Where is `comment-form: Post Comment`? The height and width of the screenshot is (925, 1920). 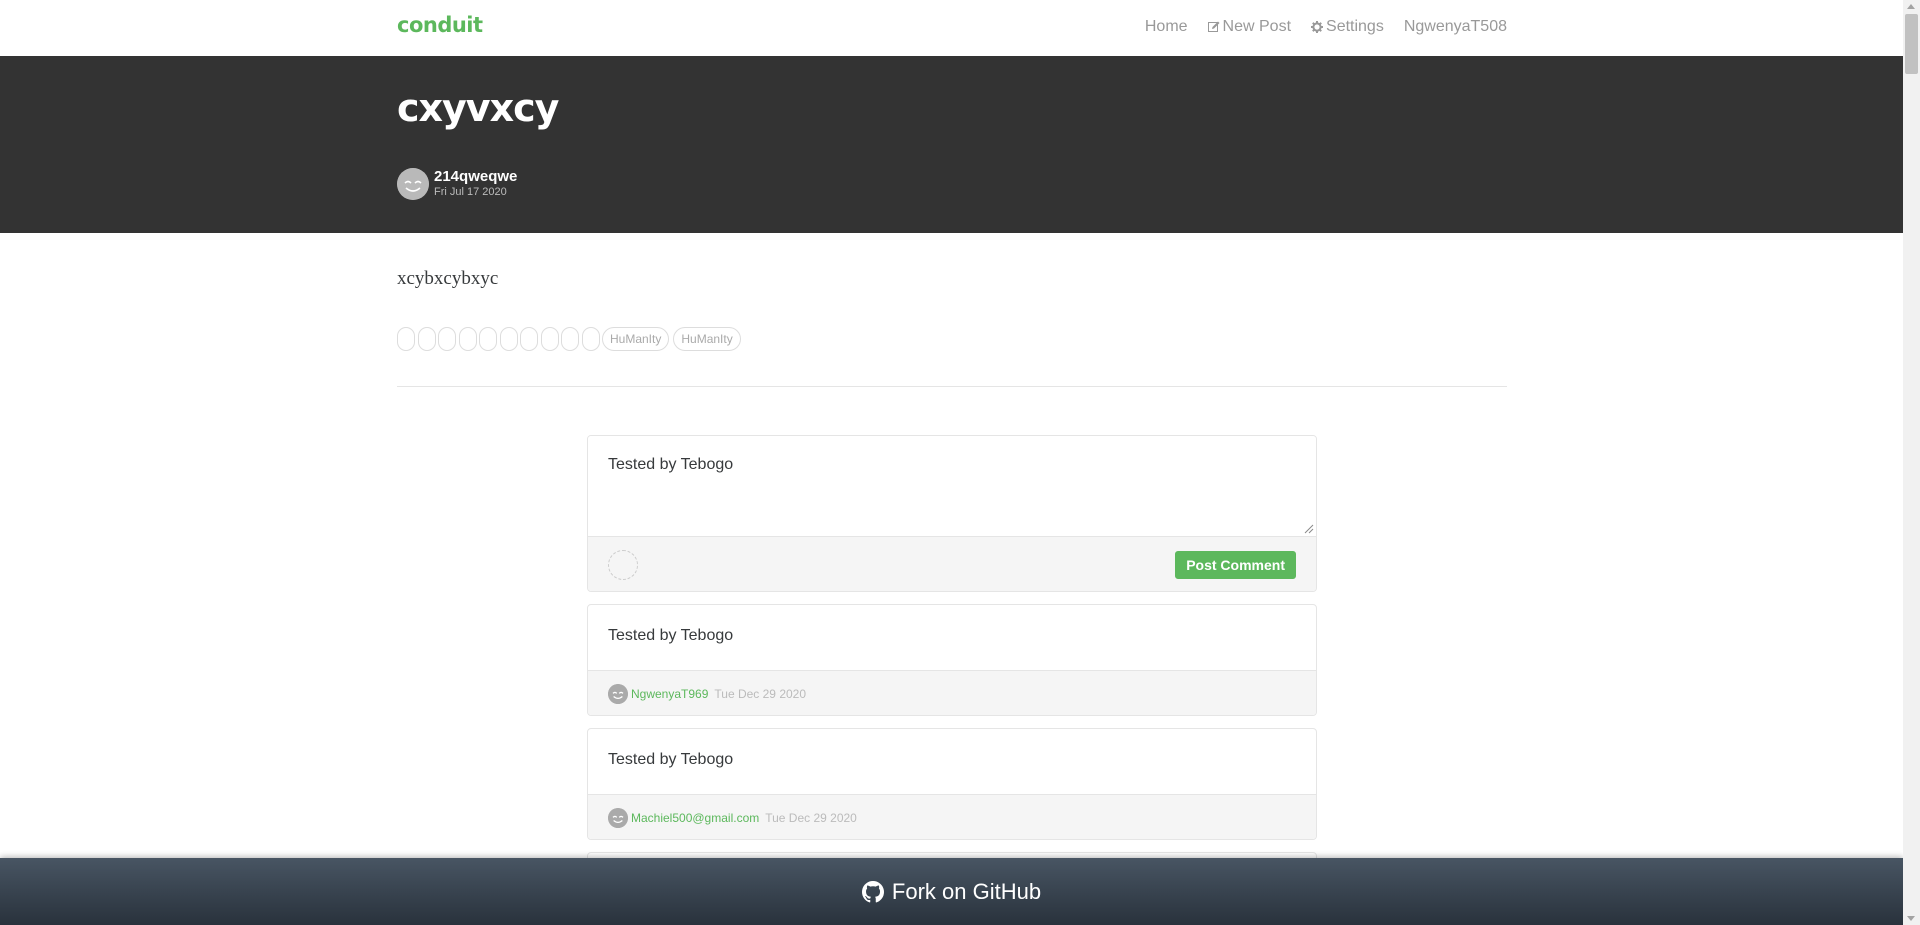
comment-form: Post Comment is located at coordinates (952, 513).